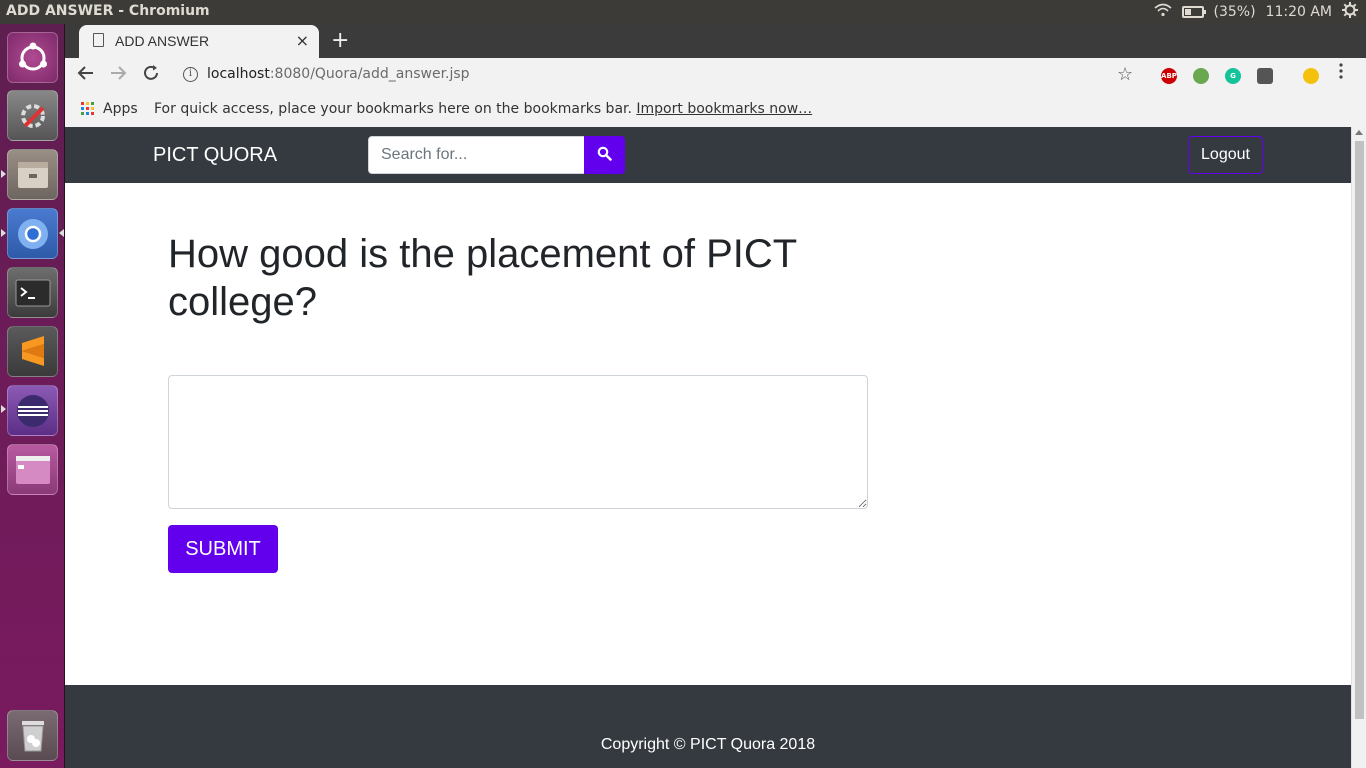  Describe the element at coordinates (369, 74) in the screenshot. I see `url-path: :8080/Quora/add_answer.jsp` at that location.